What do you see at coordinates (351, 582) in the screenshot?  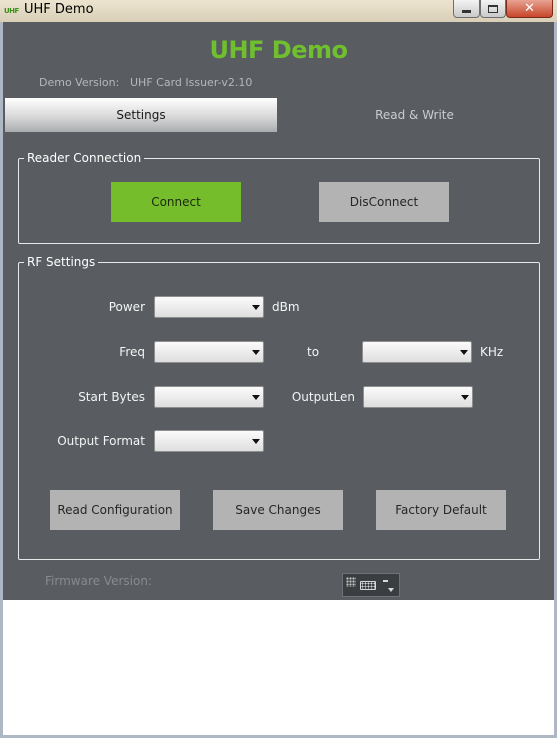 I see `grip-icon` at bounding box center [351, 582].